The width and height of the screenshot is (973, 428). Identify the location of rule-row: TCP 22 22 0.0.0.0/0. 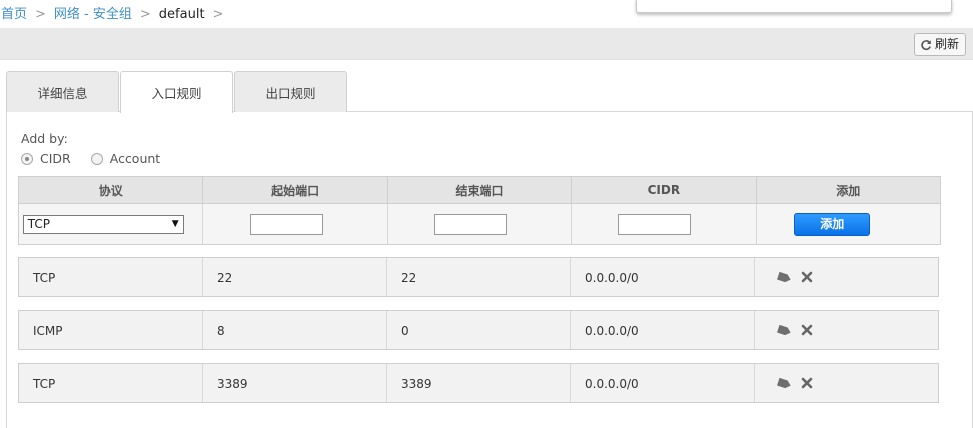
(478, 277).